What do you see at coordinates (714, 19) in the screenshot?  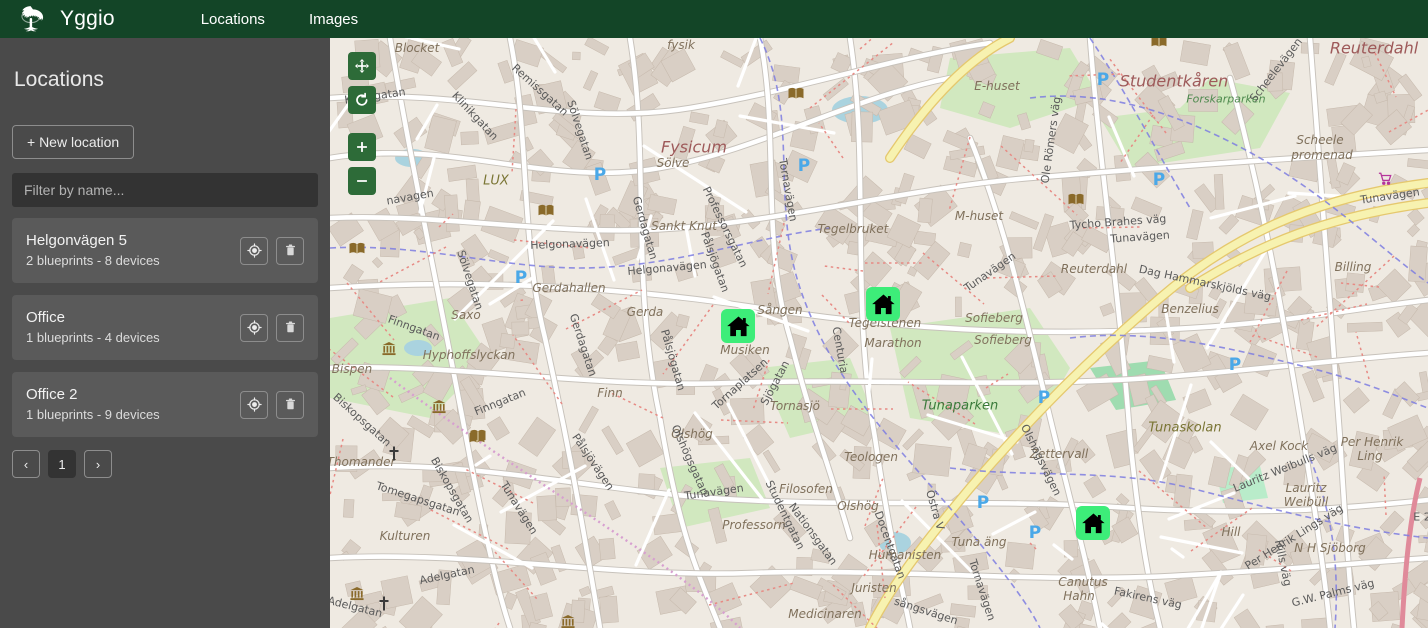 I see `app-header: Yggio Locations Images` at bounding box center [714, 19].